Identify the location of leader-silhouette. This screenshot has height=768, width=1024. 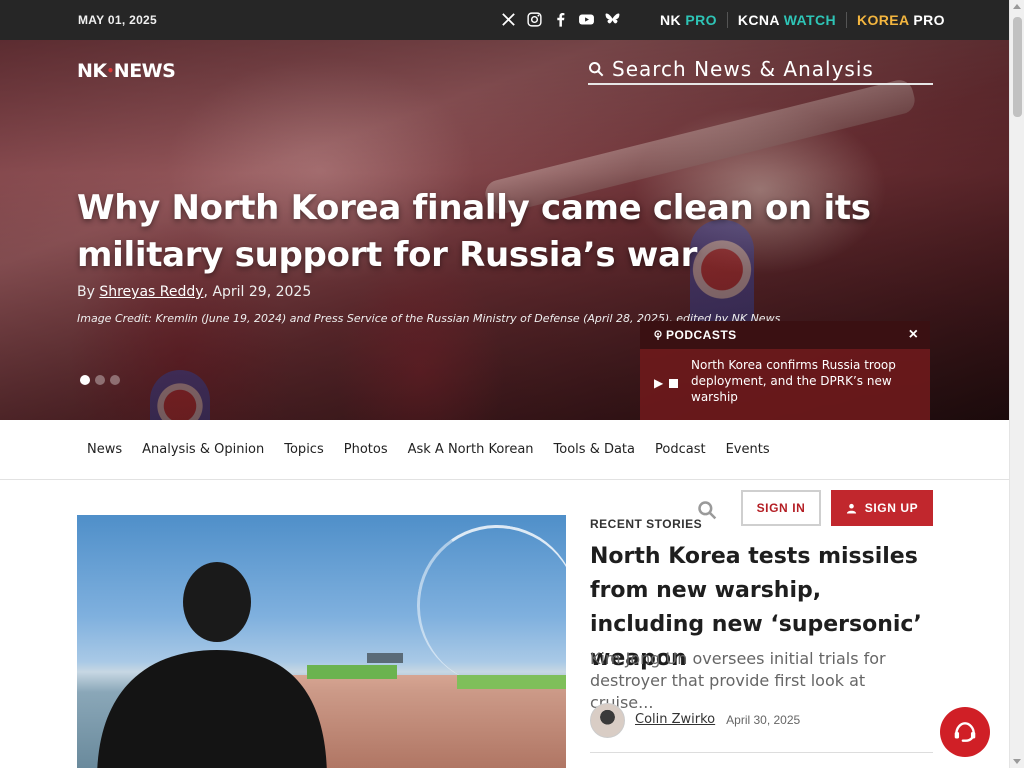
(212, 665).